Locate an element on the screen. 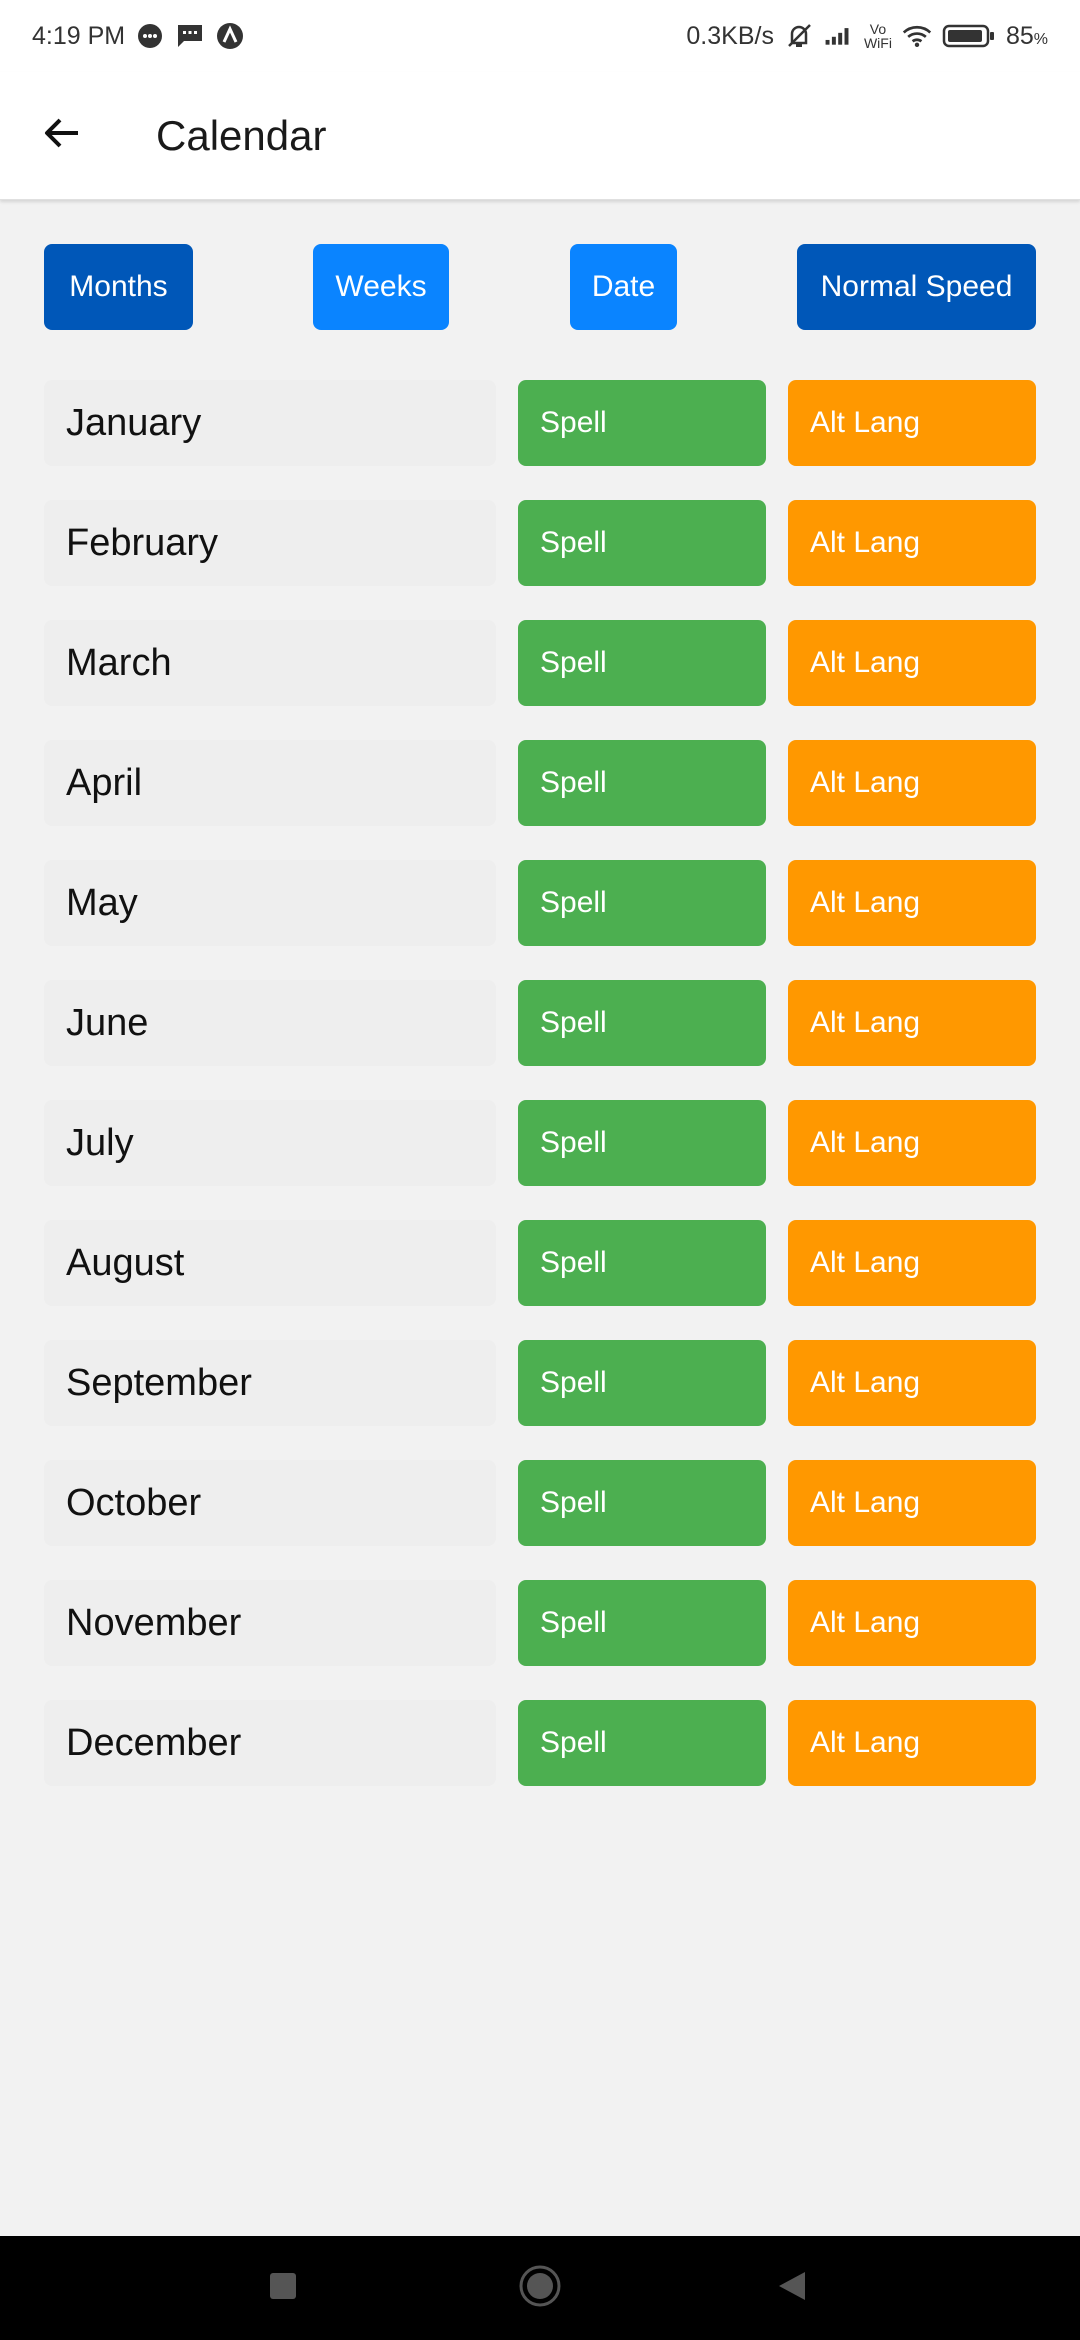 This screenshot has width=1080, height=2340. system-nav-bar is located at coordinates (540, 2288).